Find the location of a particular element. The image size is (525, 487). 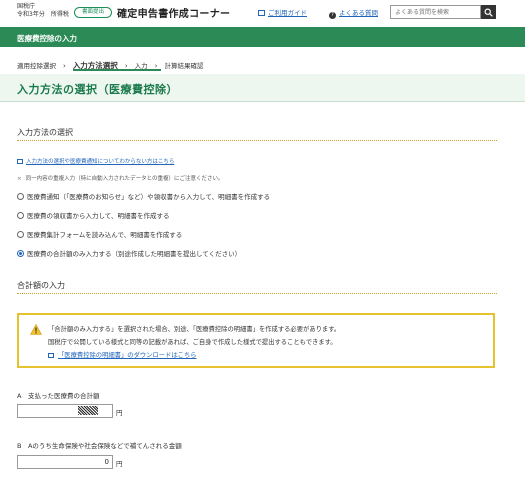

method-option-label: 医療費の領収書から入力して、明細書を作成する is located at coordinates (98, 216).